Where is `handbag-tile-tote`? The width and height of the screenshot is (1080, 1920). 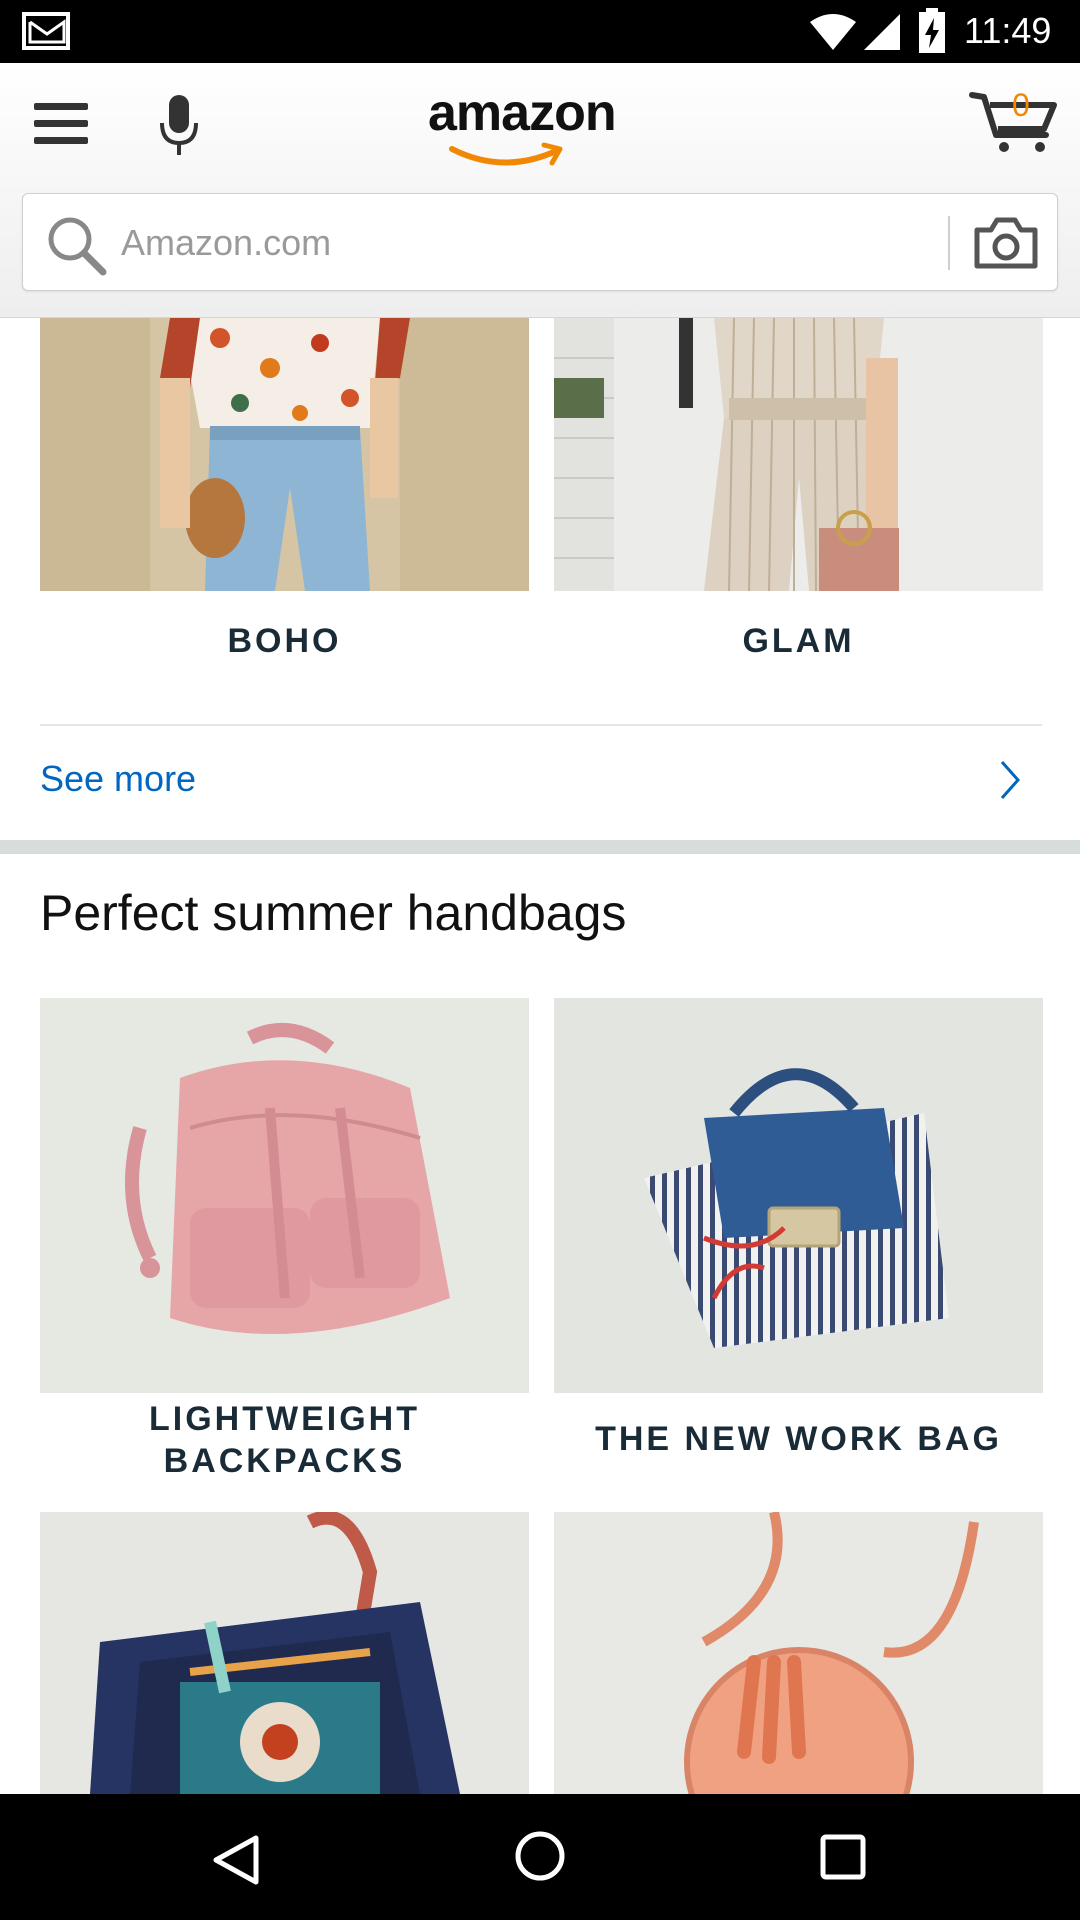
handbag-tile-tote is located at coordinates (284, 1653).